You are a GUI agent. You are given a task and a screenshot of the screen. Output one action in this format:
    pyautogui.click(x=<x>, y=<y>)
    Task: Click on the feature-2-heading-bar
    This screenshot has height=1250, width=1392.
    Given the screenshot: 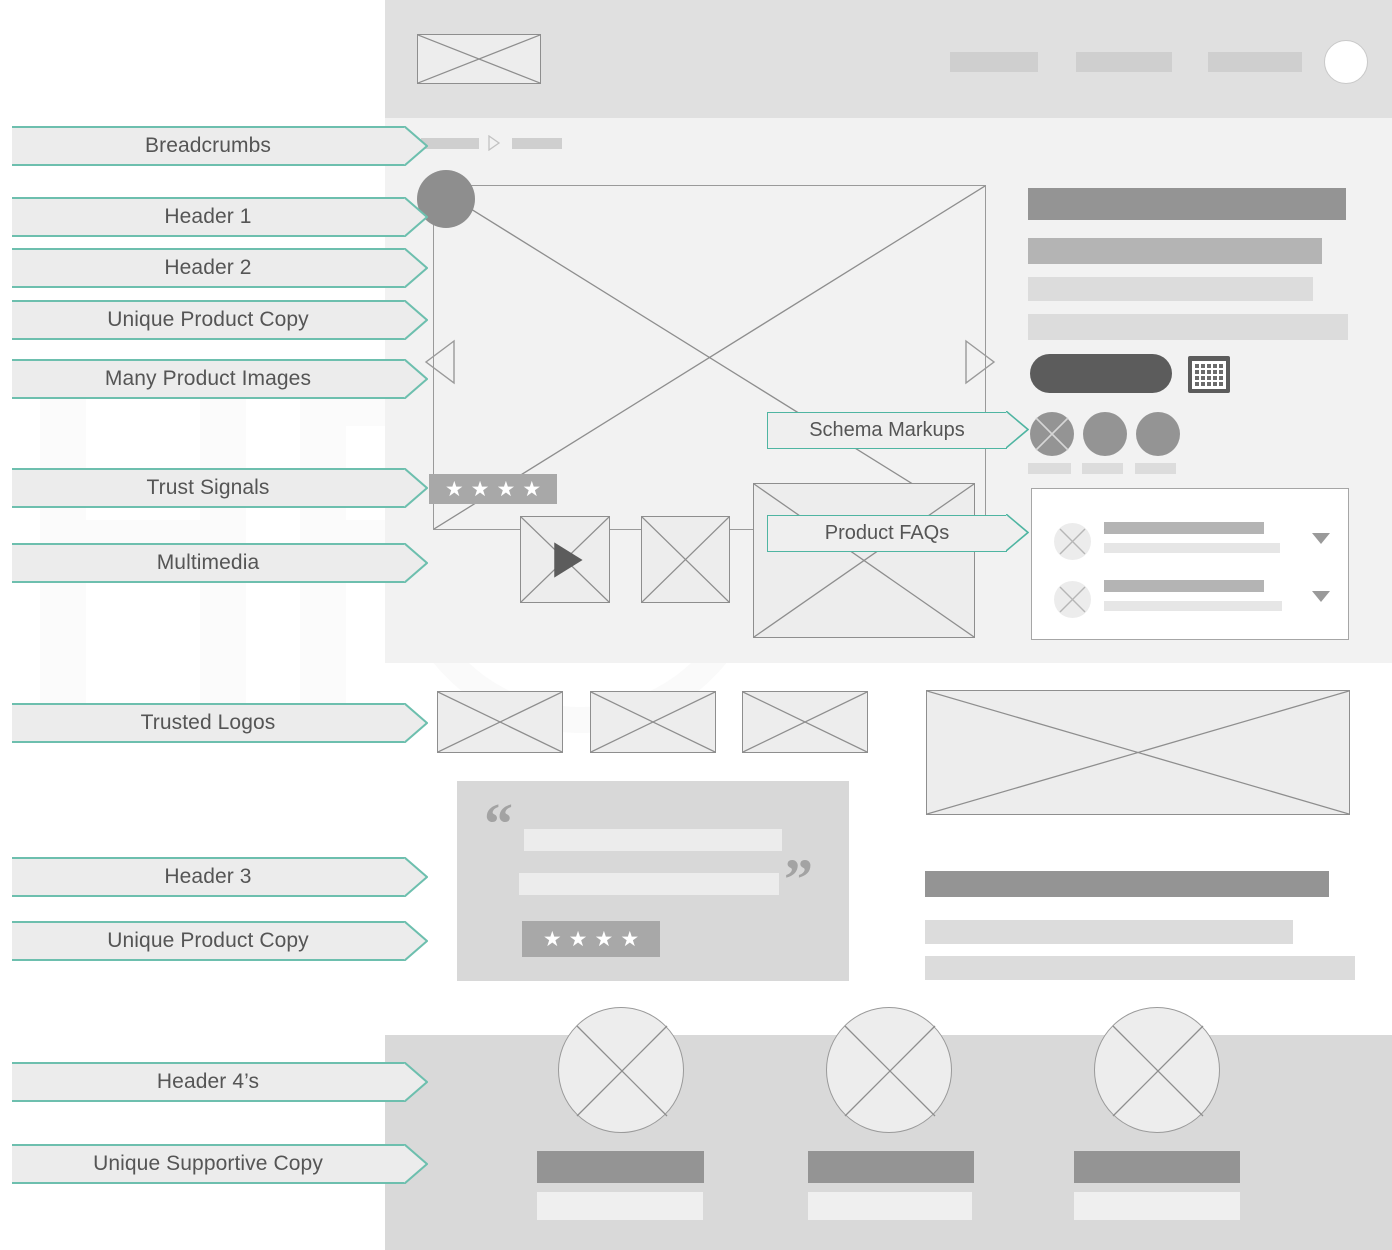 What is the action you would take?
    pyautogui.click(x=891, y=1167)
    